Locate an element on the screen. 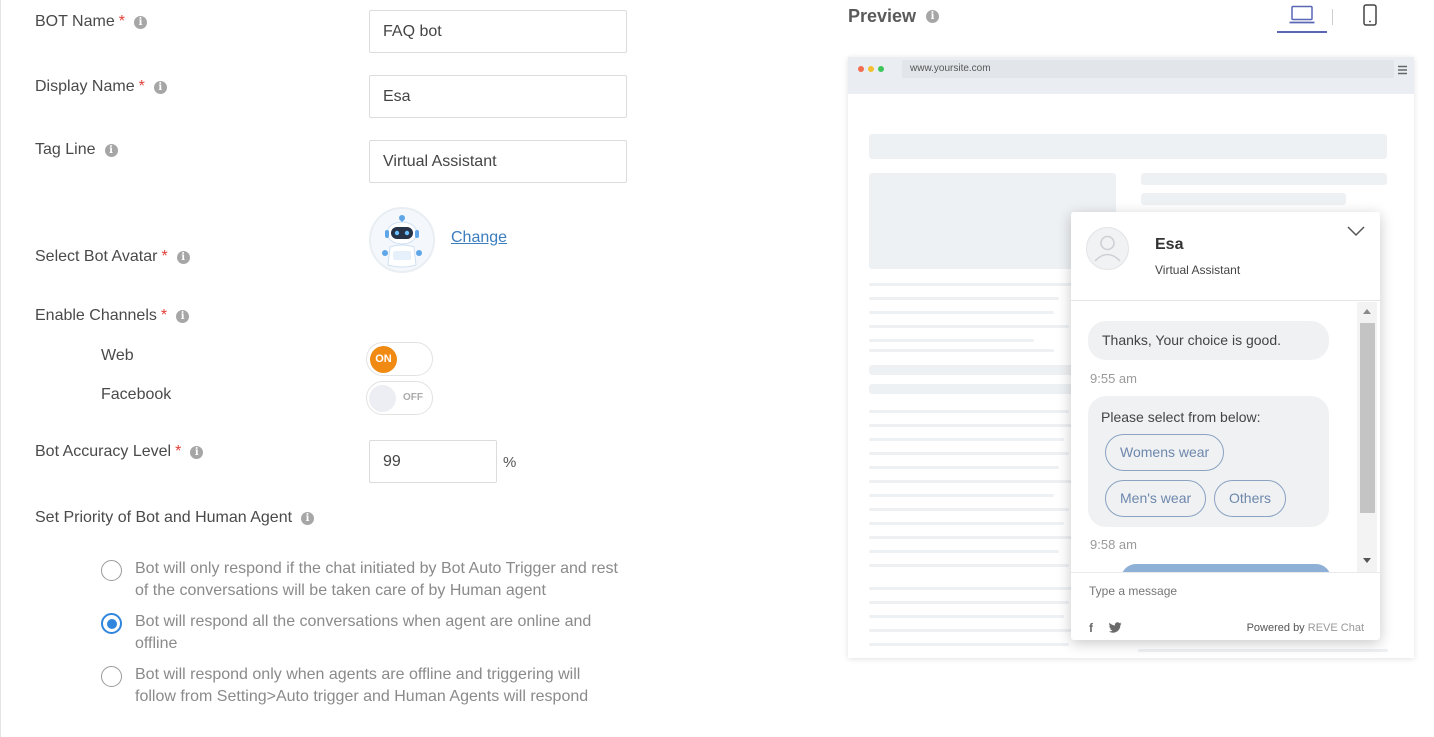 The width and height of the screenshot is (1434, 737). chevron-down-icon is located at coordinates (1356, 233).